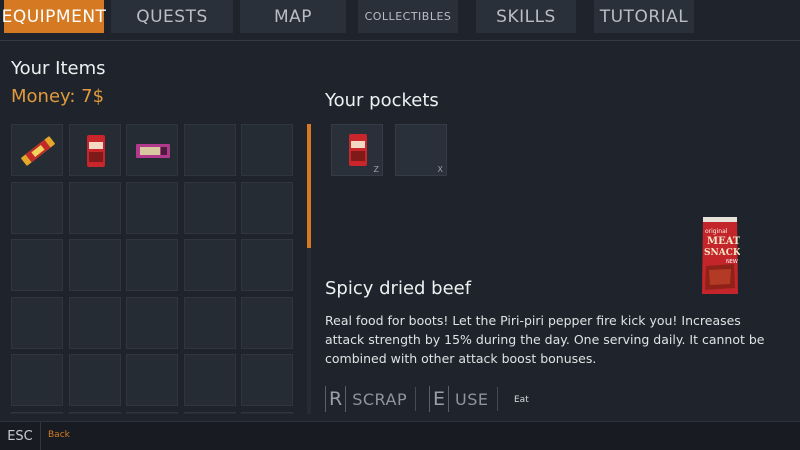  I want to click on action-hint: Eat, so click(521, 400).